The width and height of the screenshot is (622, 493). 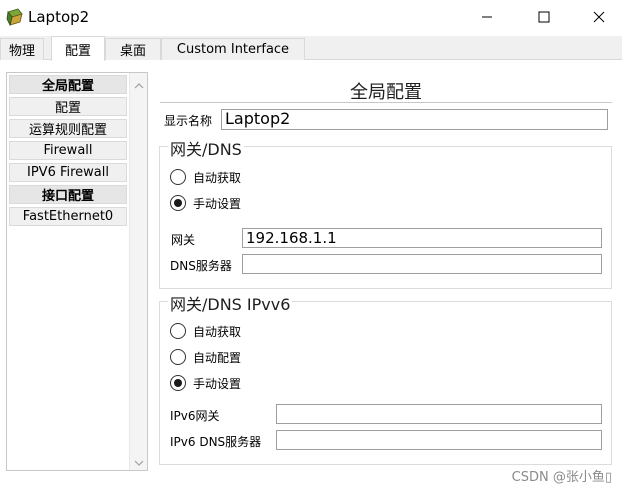 I want to click on ipv6-gateway-input, so click(x=439, y=414).